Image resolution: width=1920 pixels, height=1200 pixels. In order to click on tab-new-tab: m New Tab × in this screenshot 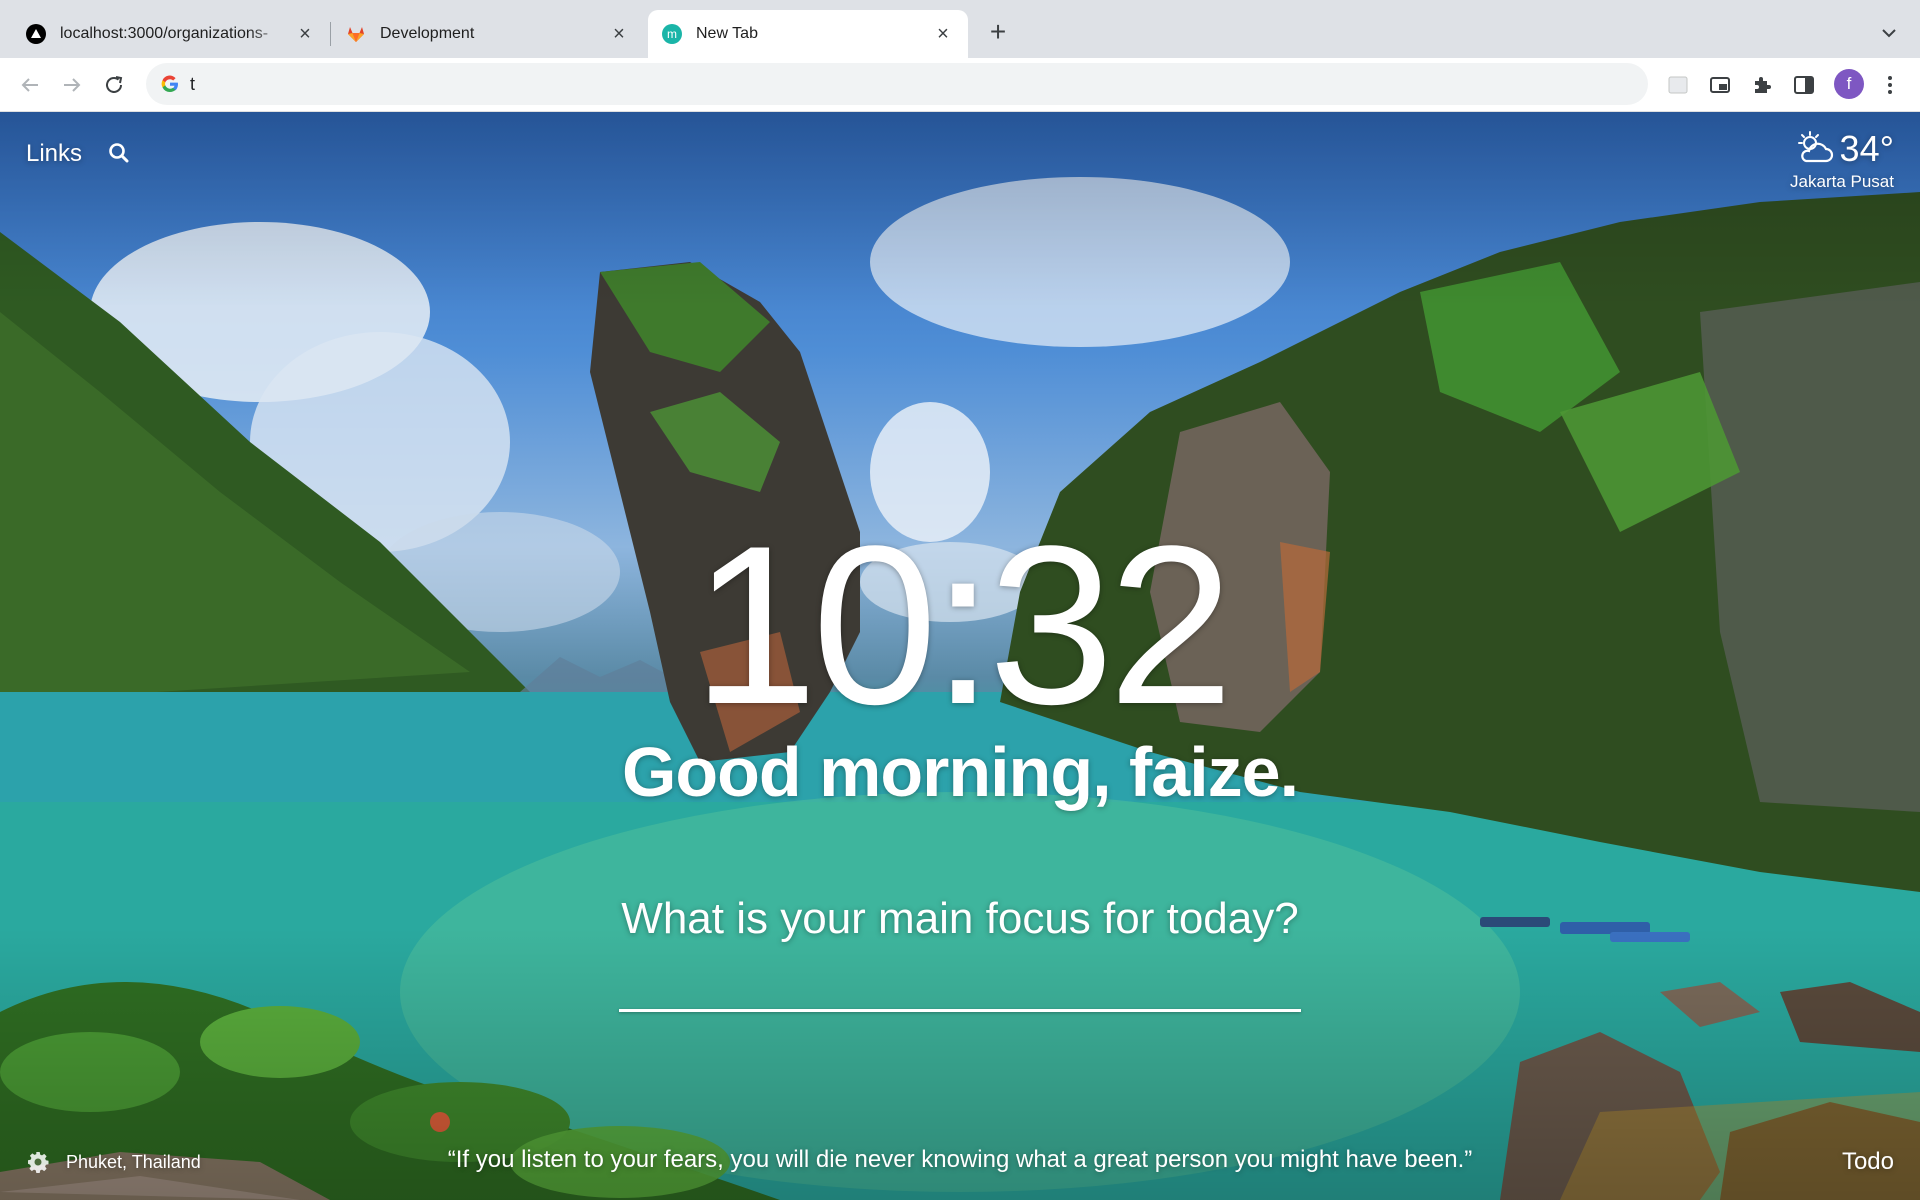, I will do `click(808, 34)`.